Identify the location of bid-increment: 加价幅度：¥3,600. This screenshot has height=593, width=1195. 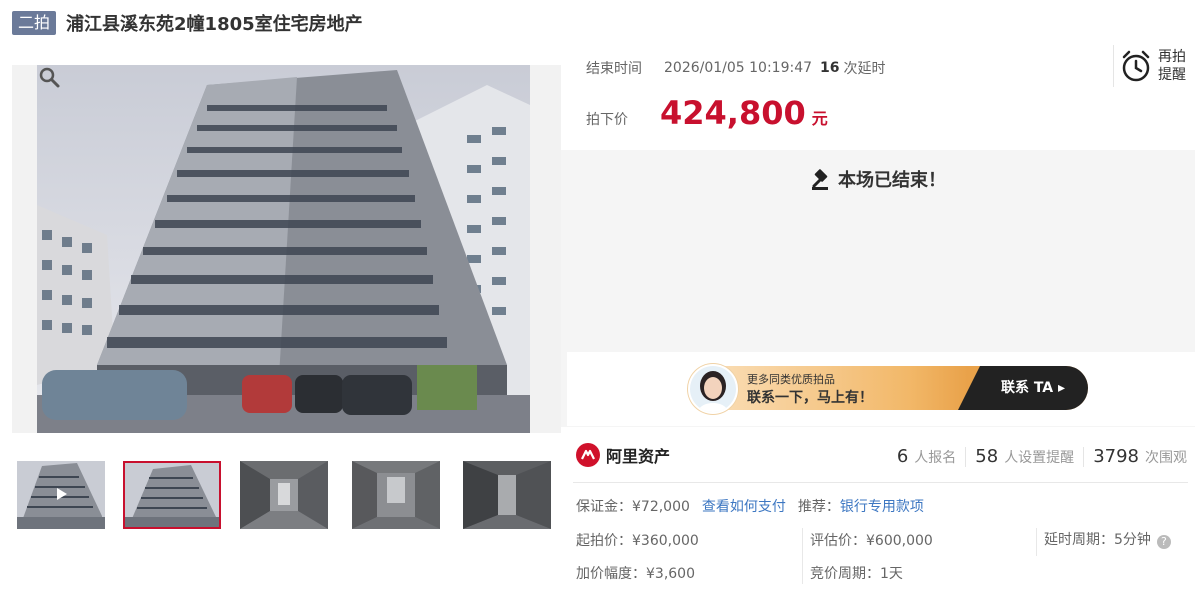
(635, 574).